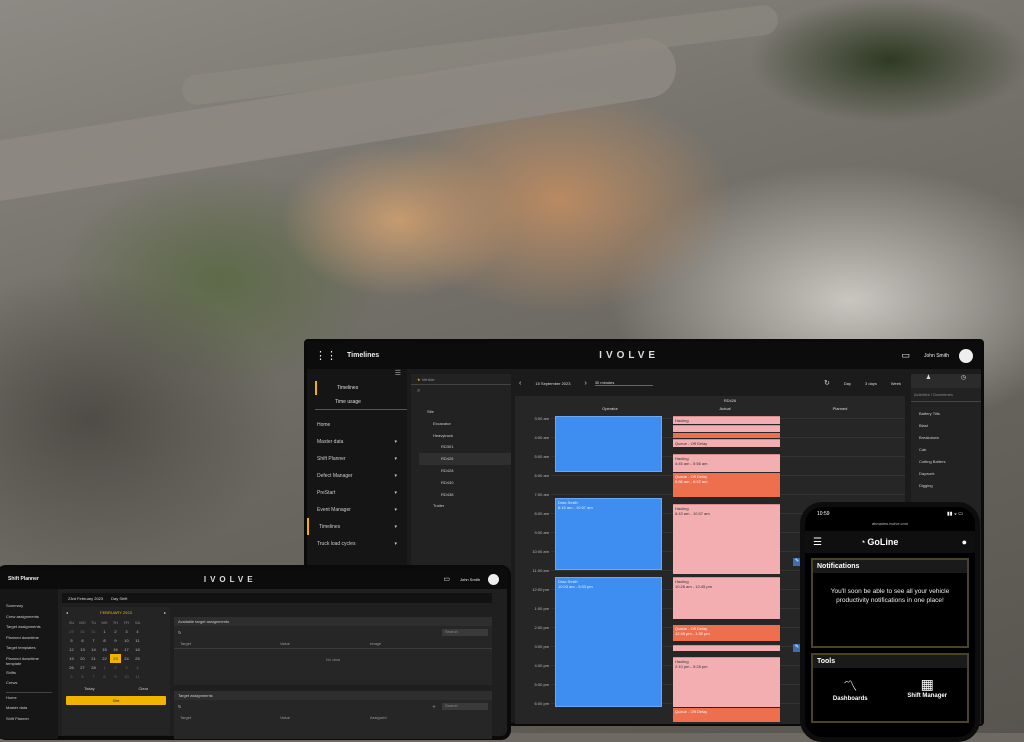 This screenshot has width=1024, height=742. I want to click on shift-manager-tool: ▦ Shift Manager, so click(927, 689).